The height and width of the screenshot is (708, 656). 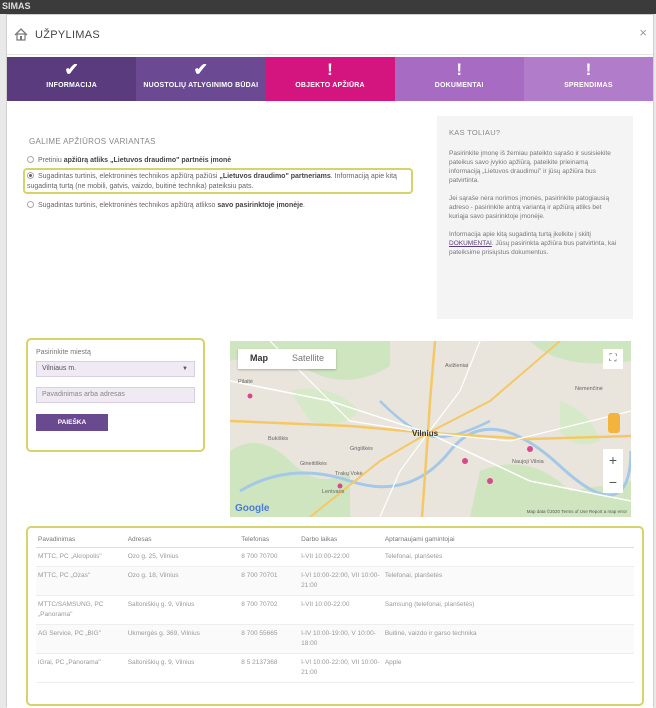 I want to click on table-cell: MTTC, PC „Ozas", so click(x=81, y=581).